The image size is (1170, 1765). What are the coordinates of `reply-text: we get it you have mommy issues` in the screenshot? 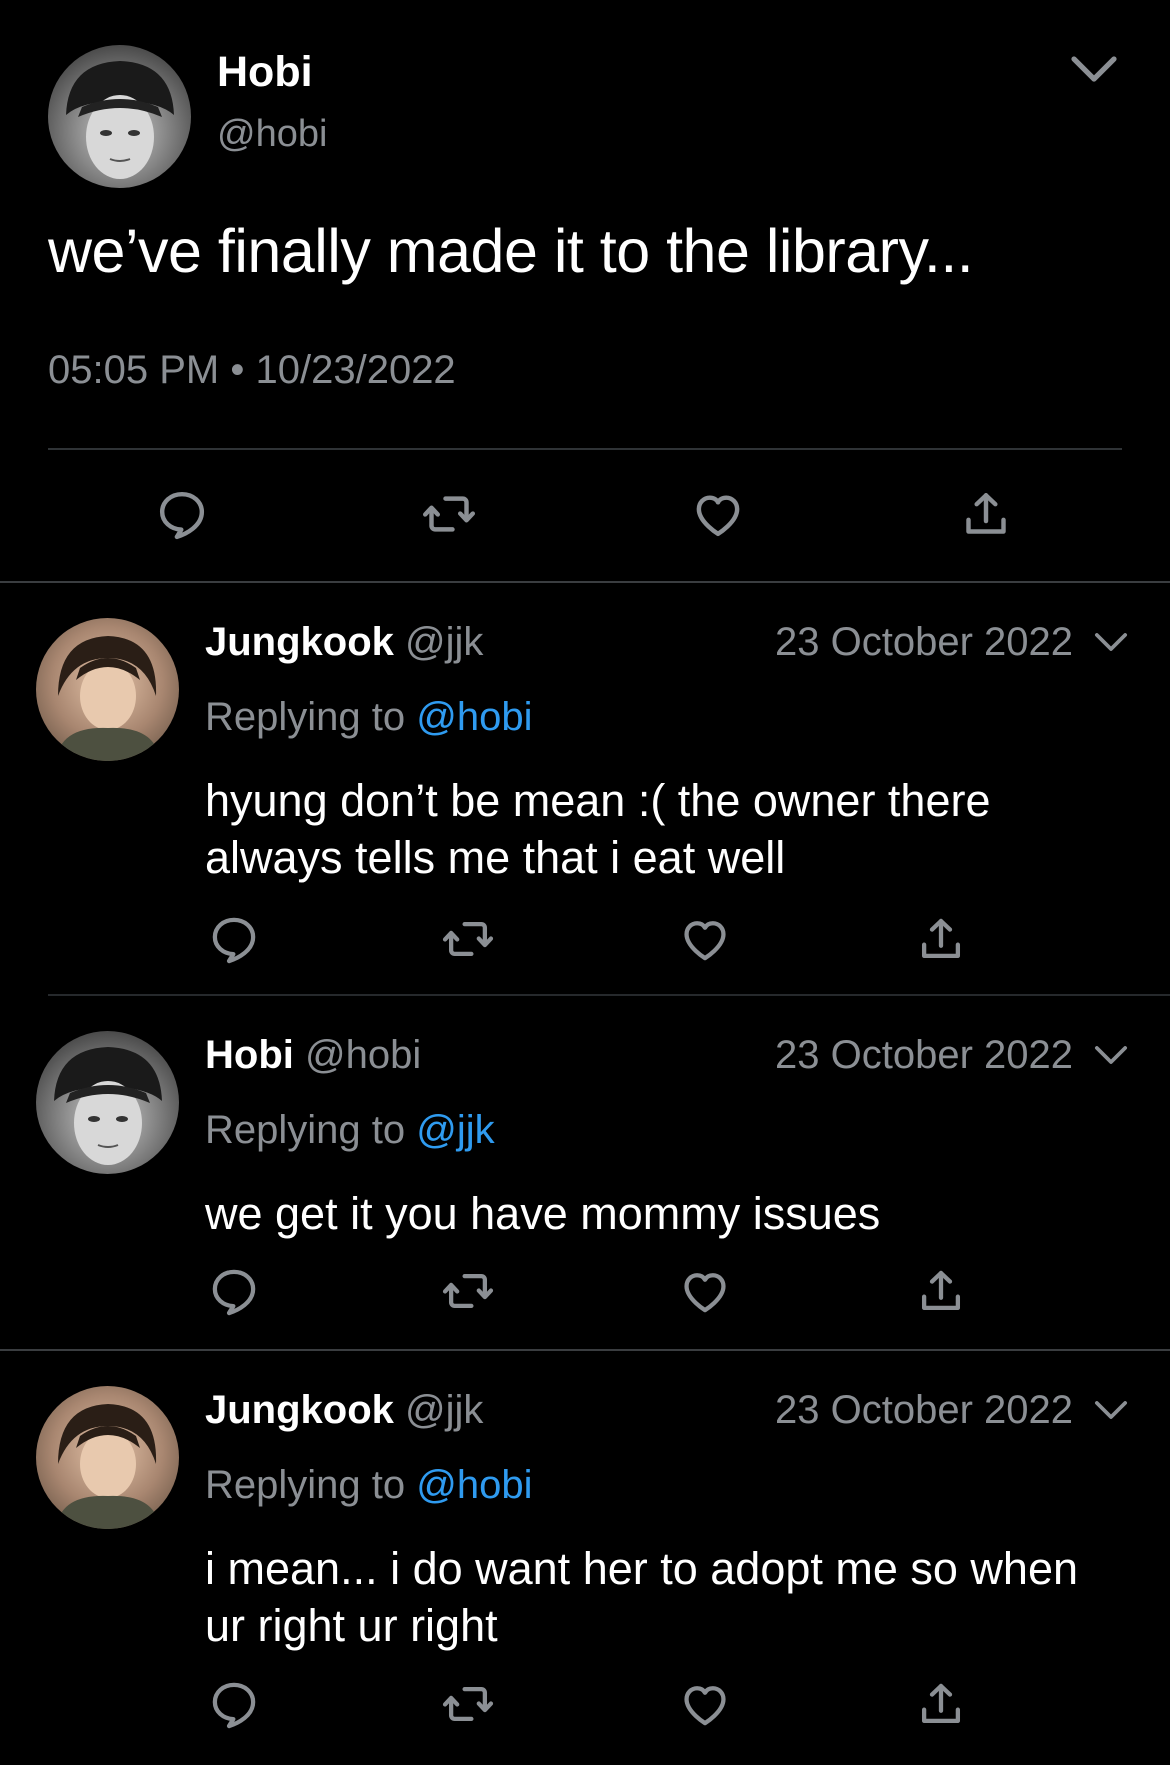 It's located at (543, 1213).